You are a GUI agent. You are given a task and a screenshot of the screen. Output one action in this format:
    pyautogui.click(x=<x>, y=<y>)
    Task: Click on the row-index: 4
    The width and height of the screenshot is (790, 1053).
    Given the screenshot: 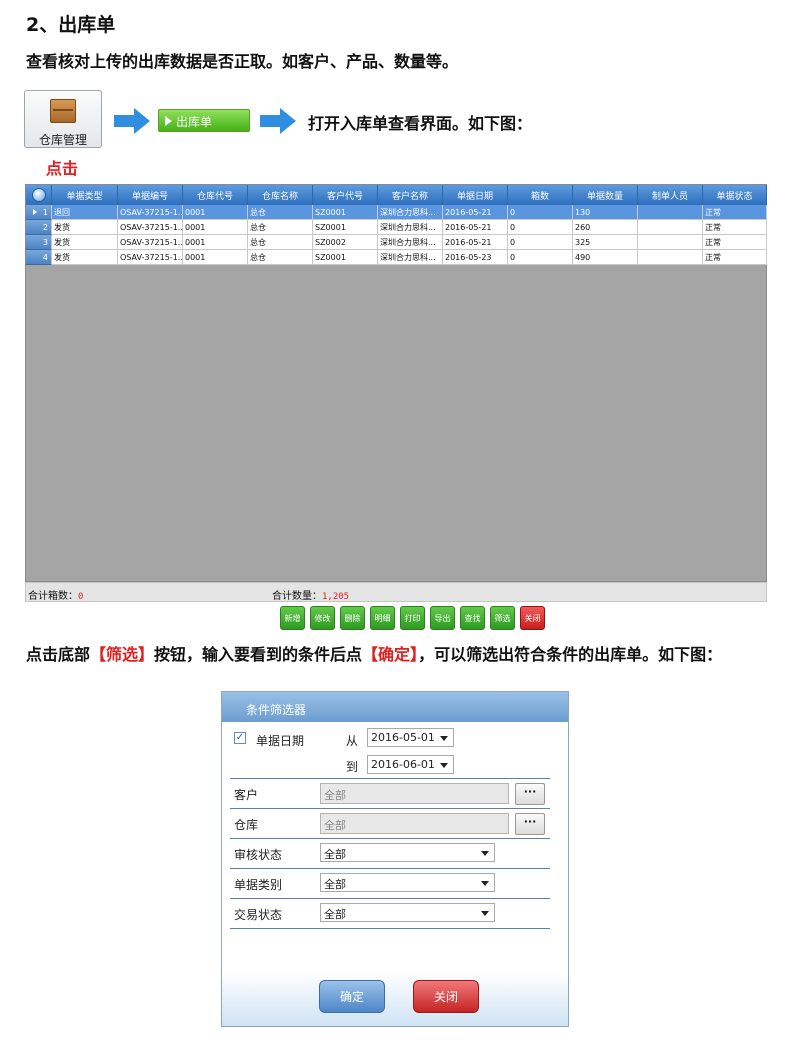 What is the action you would take?
    pyautogui.click(x=39, y=257)
    